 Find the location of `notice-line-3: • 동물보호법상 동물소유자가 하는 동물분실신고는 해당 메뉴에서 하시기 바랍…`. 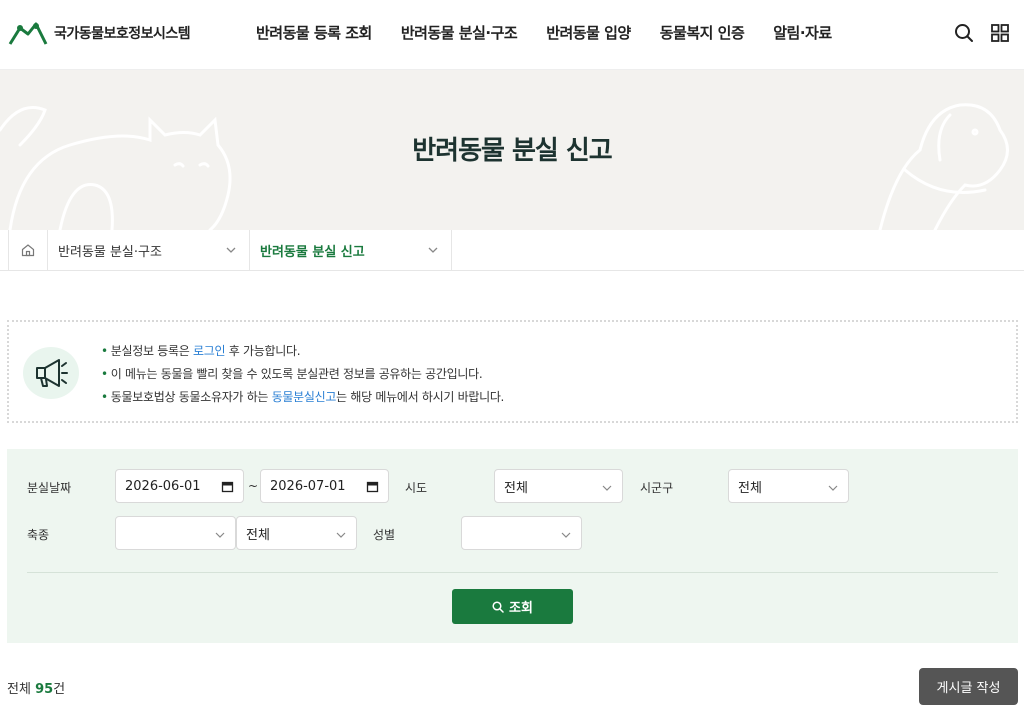

notice-line-3: • 동물보호법상 동물소유자가 하는 동물분실신고는 해당 메뉴에서 하시기 바랍… is located at coordinates (302, 397).